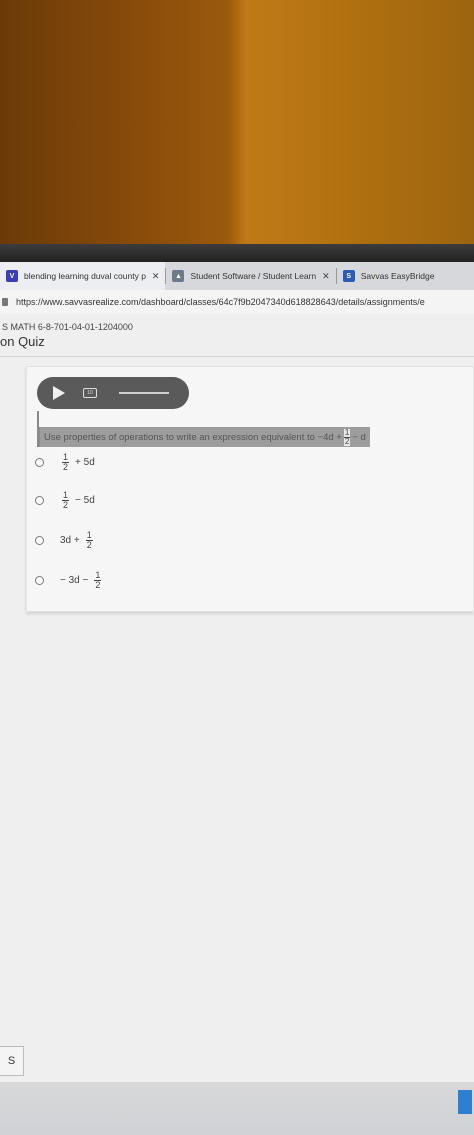 Image resolution: width=474 pixels, height=1135 pixels. Describe the element at coordinates (113, 393) in the screenshot. I see `audio-player: 10` at that location.